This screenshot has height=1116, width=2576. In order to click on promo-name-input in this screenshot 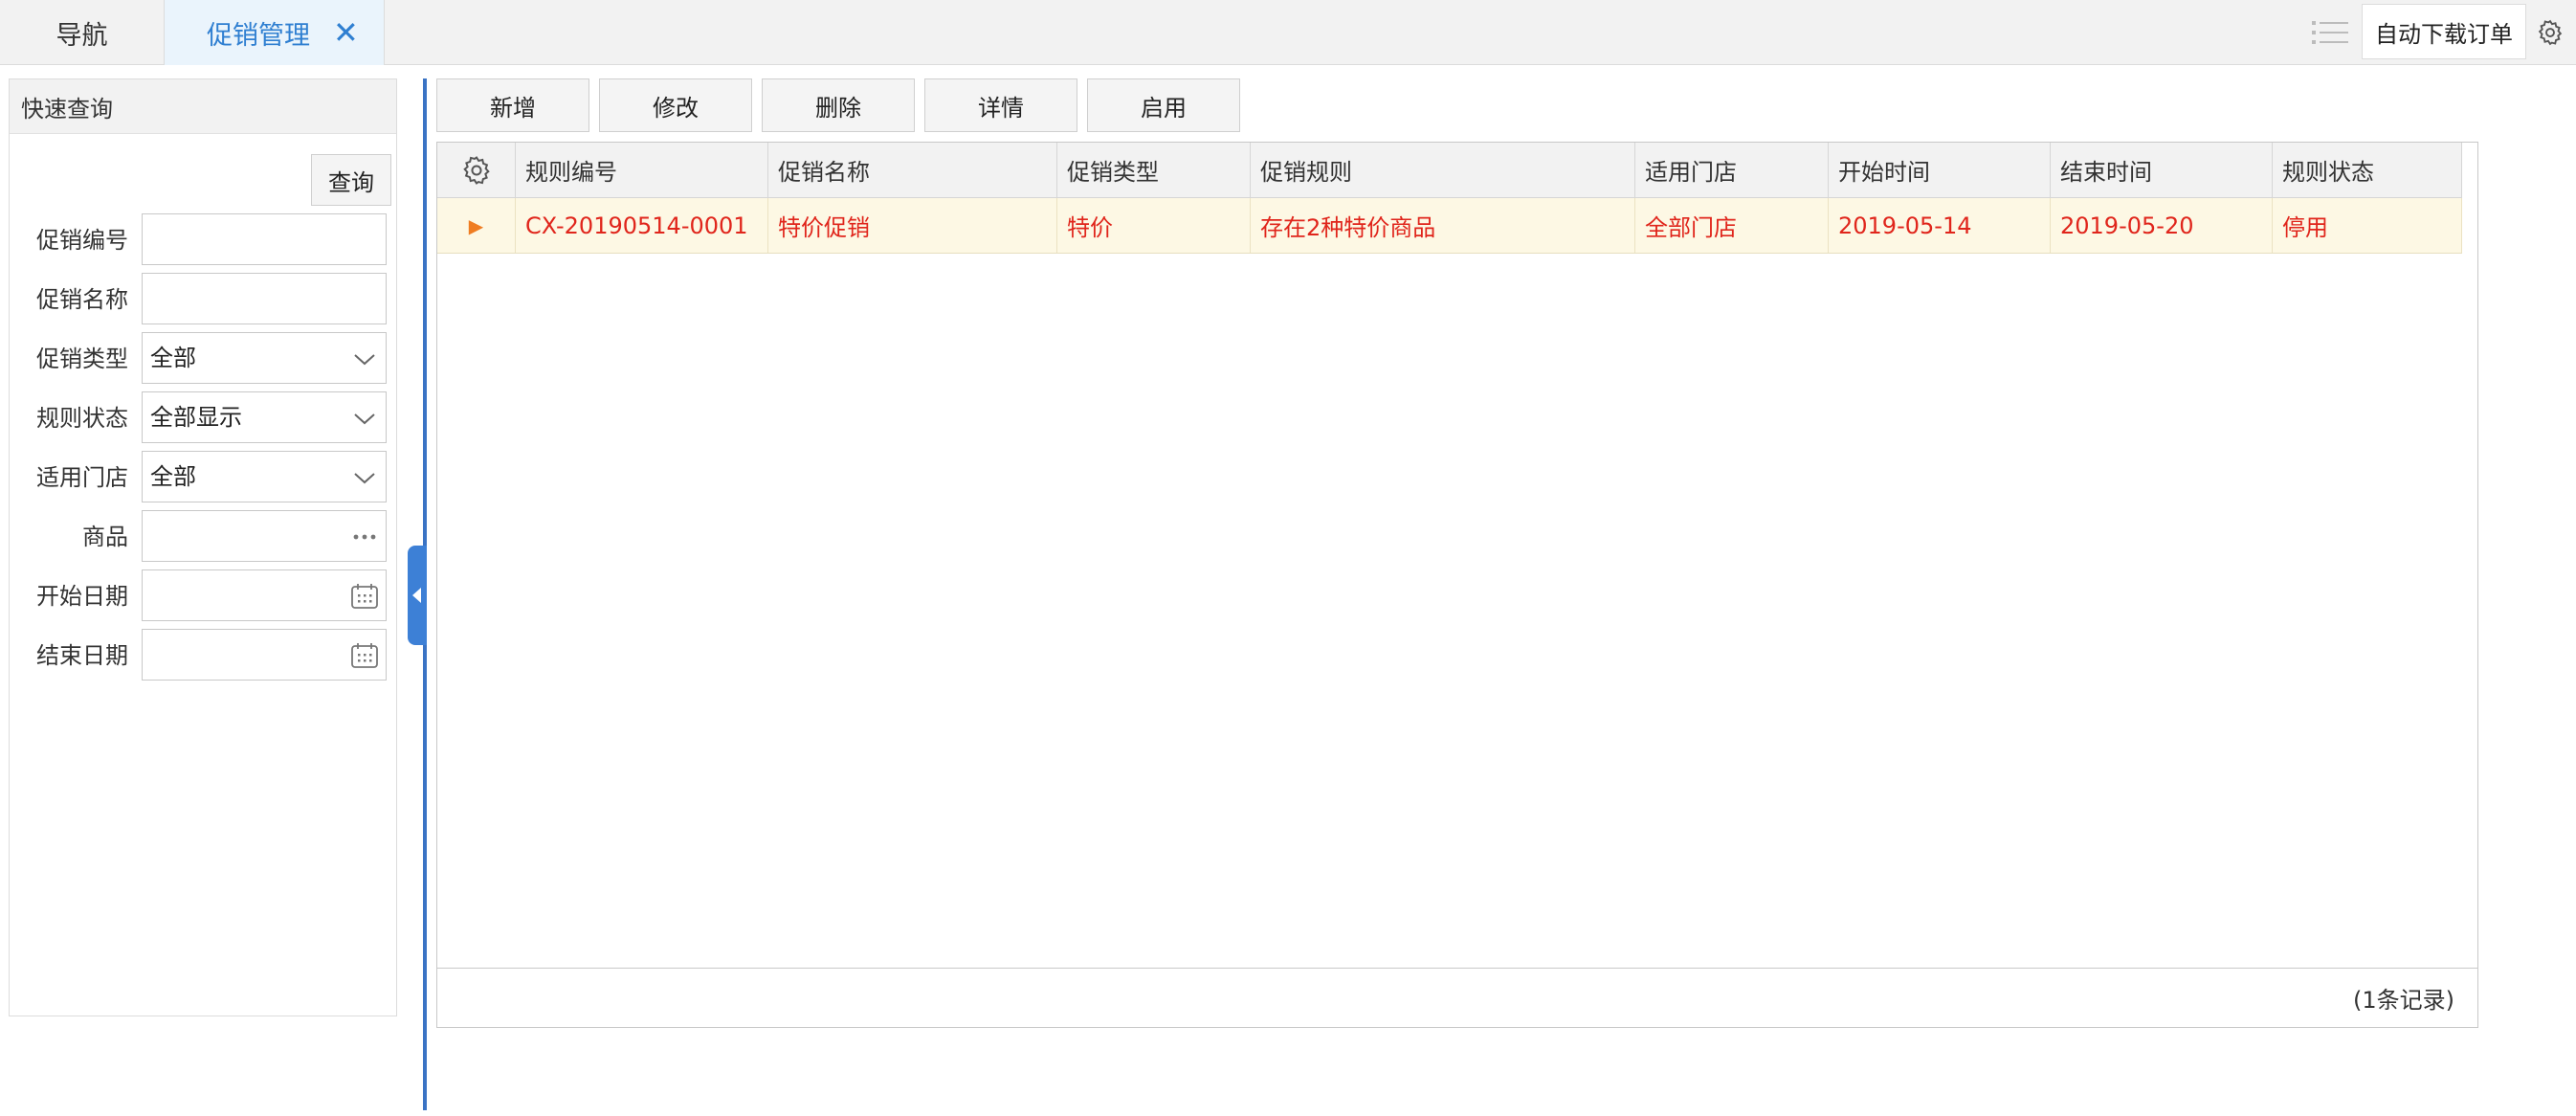, I will do `click(264, 298)`.